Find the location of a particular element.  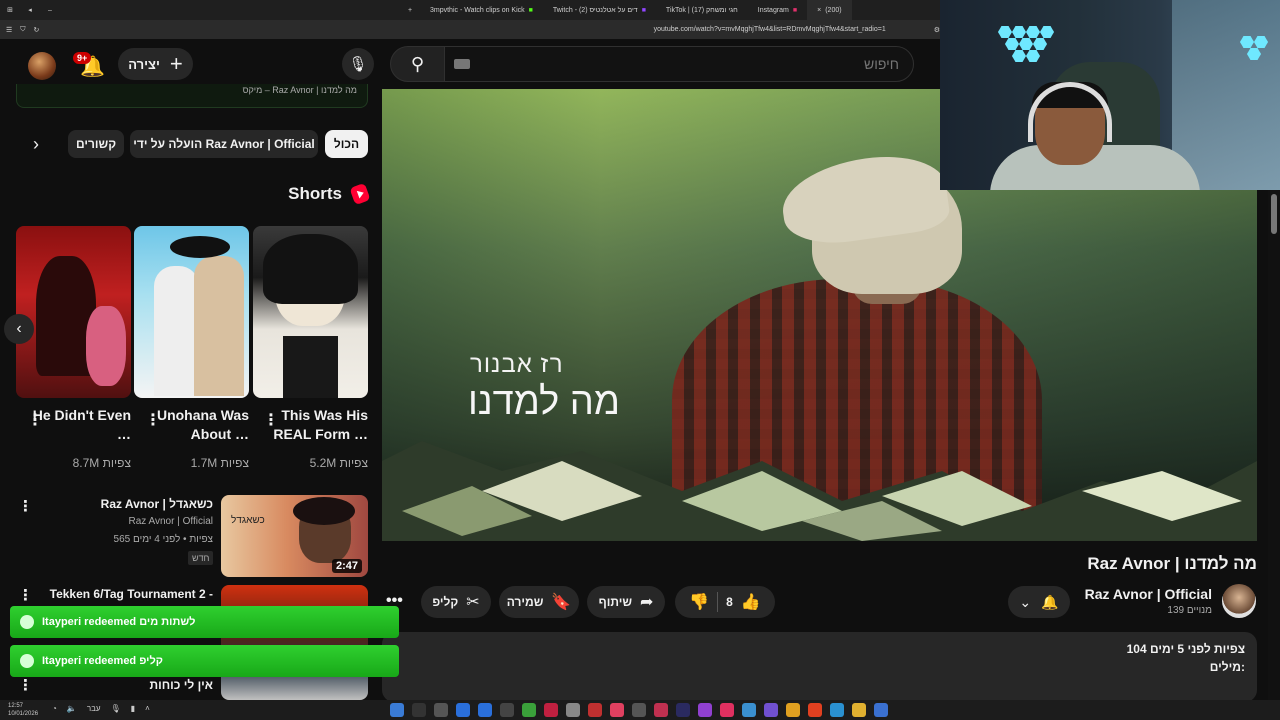

video-thumbnail: כשאגדל 2:47 is located at coordinates (294, 536).